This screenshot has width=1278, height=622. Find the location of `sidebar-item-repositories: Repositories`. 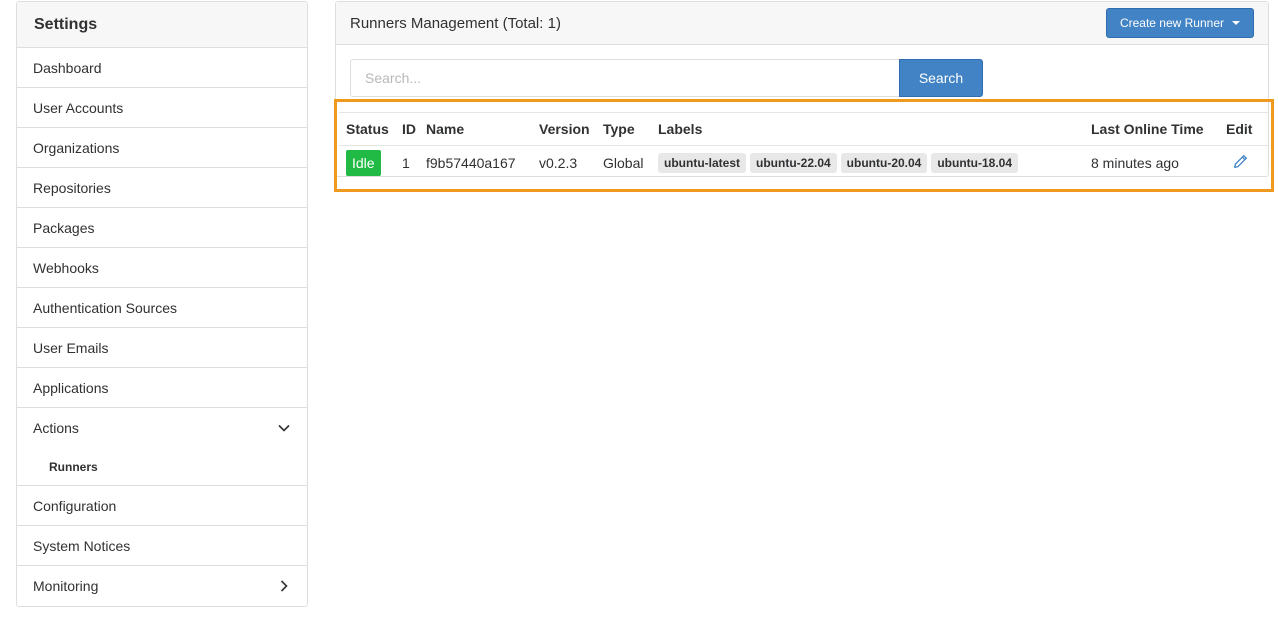

sidebar-item-repositories: Repositories is located at coordinates (162, 188).